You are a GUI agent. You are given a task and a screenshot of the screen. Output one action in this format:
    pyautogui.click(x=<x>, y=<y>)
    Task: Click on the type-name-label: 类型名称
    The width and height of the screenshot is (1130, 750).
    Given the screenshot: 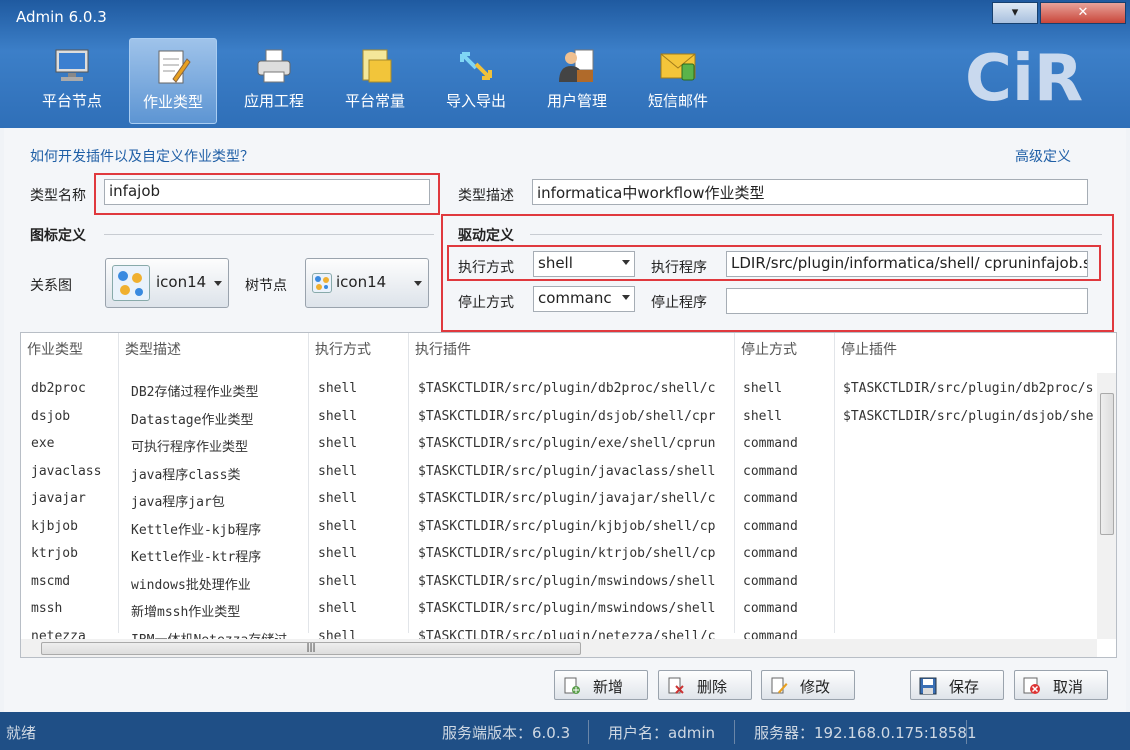 What is the action you would take?
    pyautogui.click(x=58, y=196)
    